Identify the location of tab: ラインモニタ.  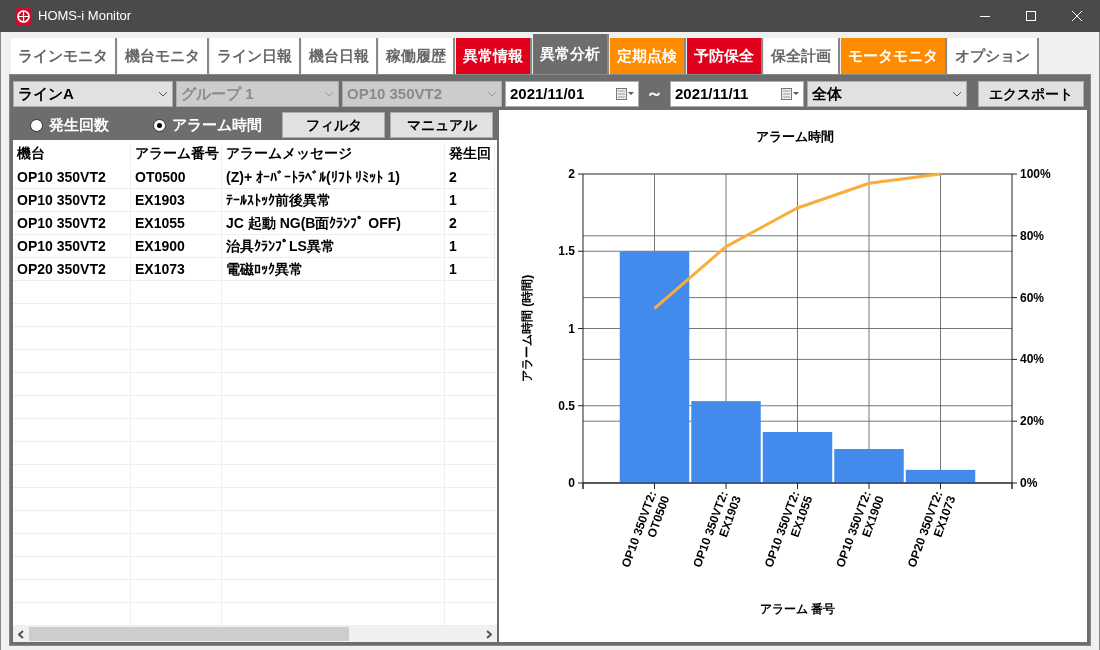
(64, 56).